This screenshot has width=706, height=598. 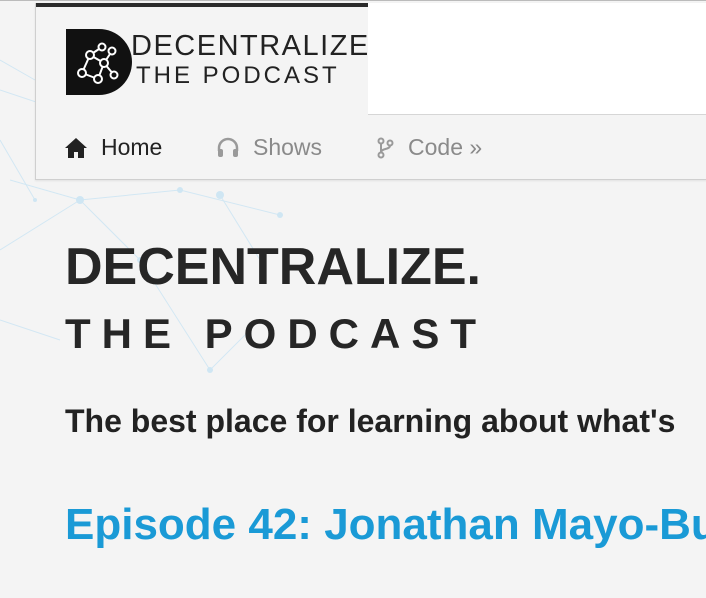 I want to click on site-logo: DECENTRALIZE THE PODCAST, so click(x=202, y=59).